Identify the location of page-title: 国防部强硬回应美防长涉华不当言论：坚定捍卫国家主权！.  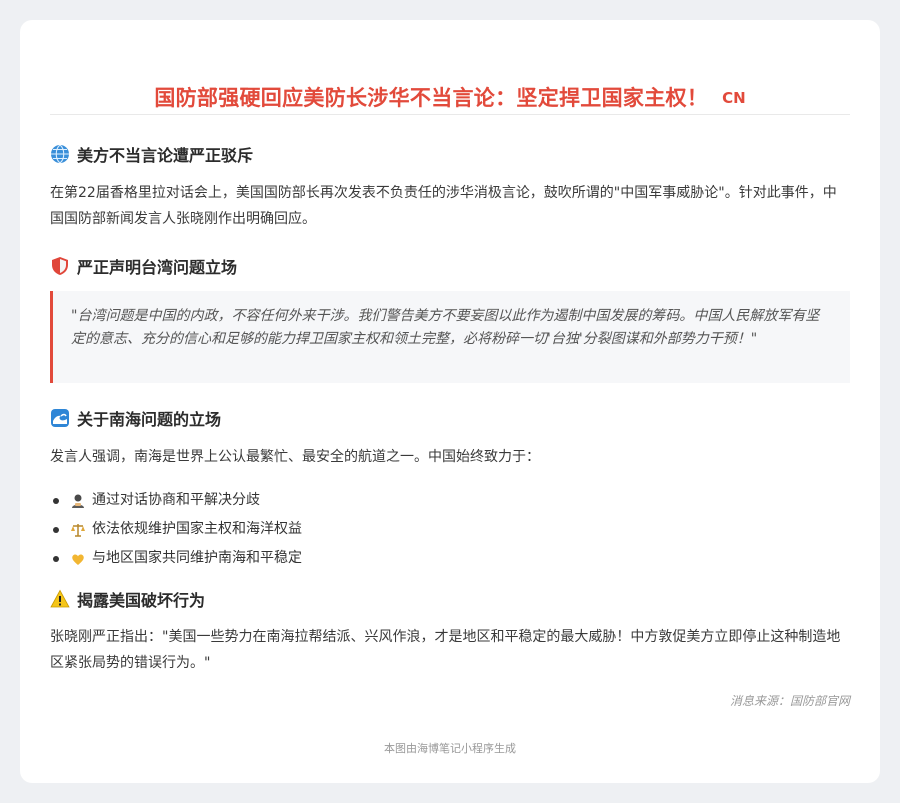
(431, 98).